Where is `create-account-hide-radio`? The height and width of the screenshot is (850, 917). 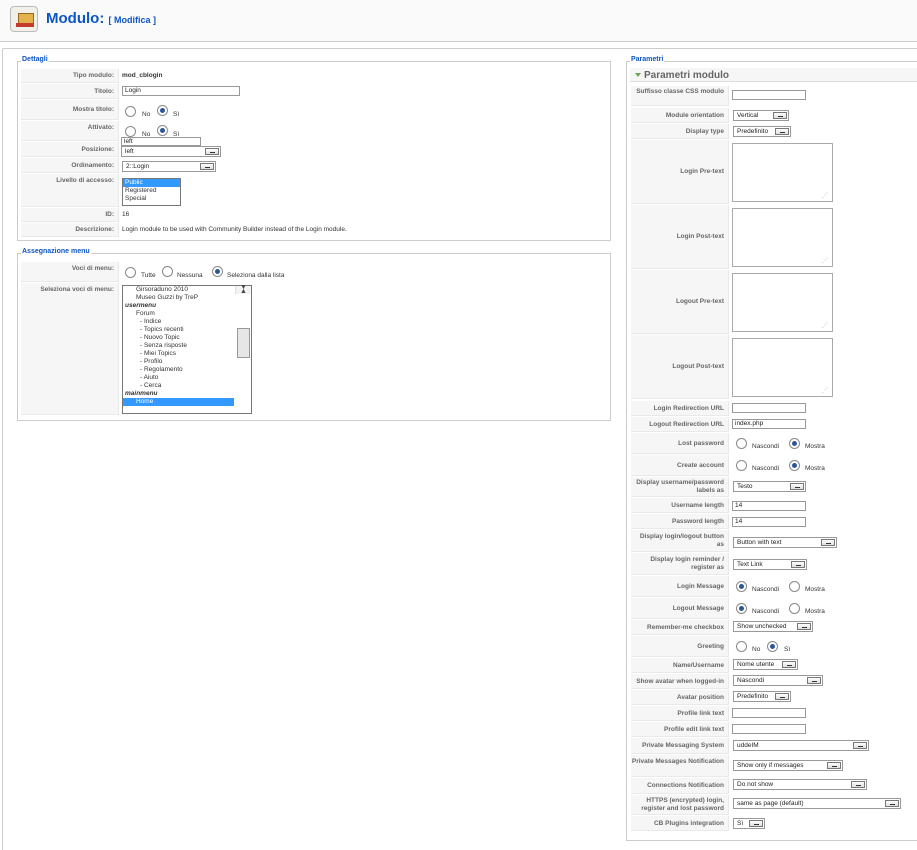
create-account-hide-radio is located at coordinates (741, 465).